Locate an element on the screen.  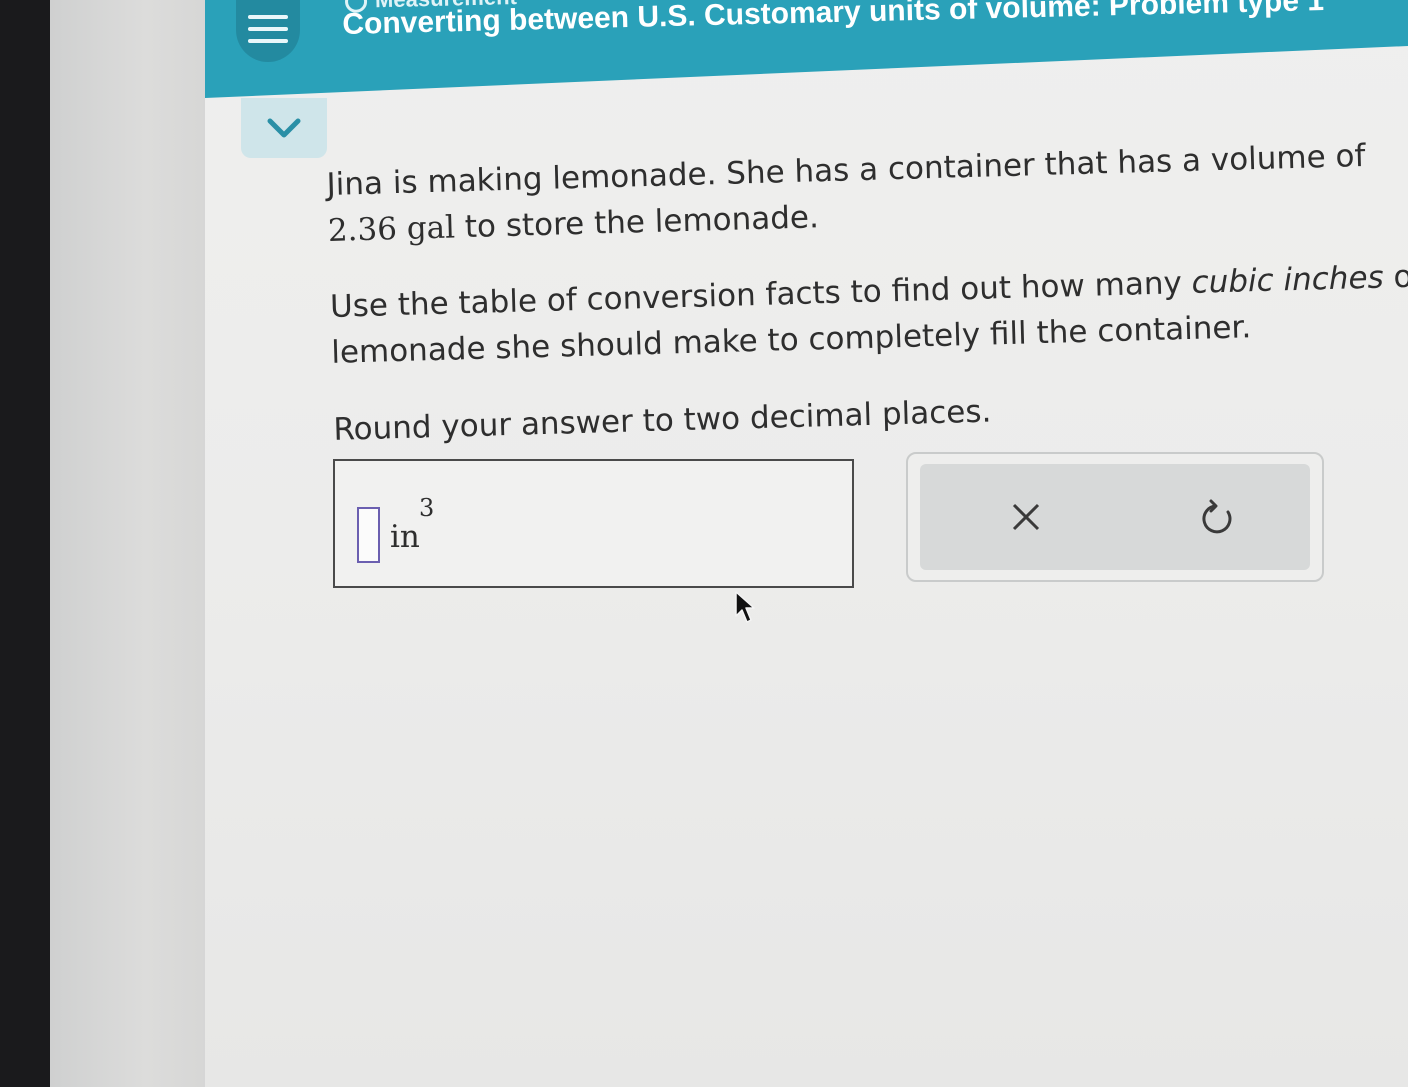
volume-unit: gal is located at coordinates (431, 228).